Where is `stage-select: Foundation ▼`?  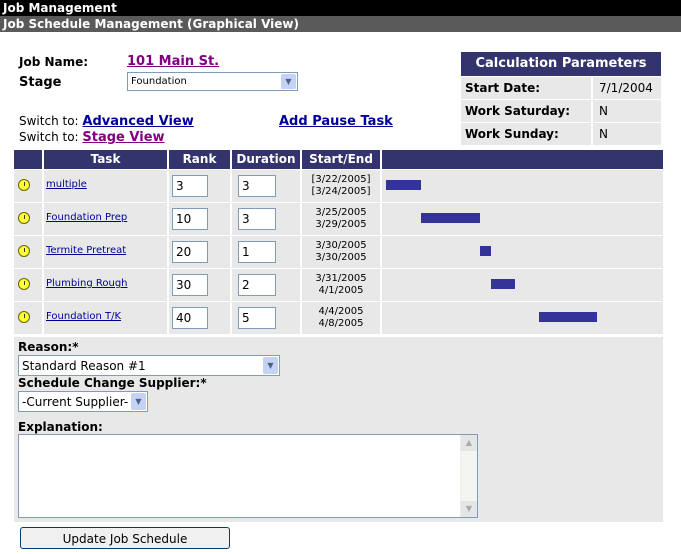
stage-select: Foundation ▼ is located at coordinates (212, 81).